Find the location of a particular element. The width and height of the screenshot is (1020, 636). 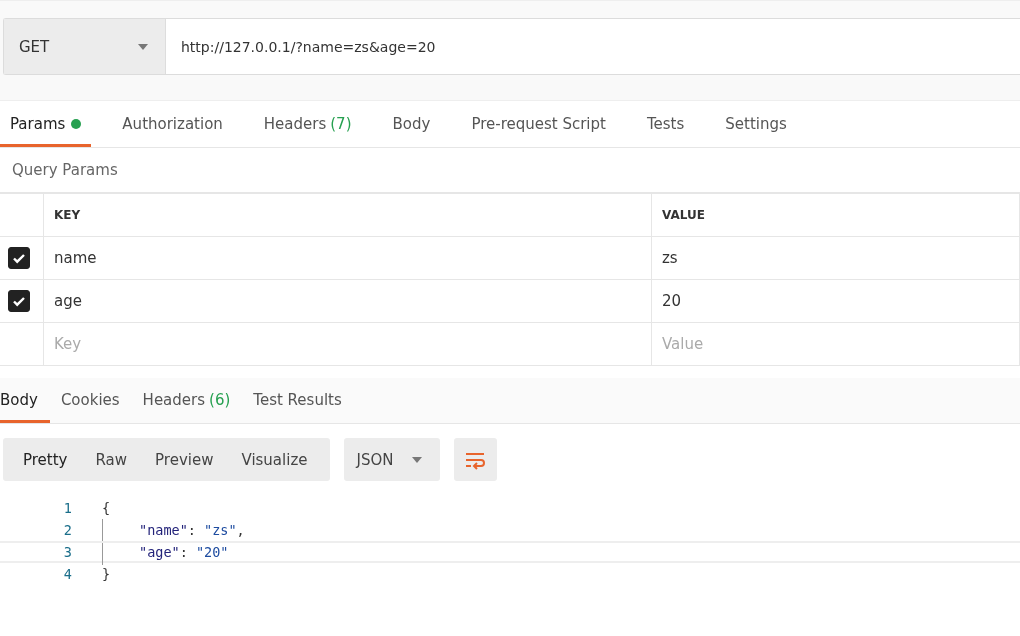

tab: Settings is located at coordinates (756, 125).